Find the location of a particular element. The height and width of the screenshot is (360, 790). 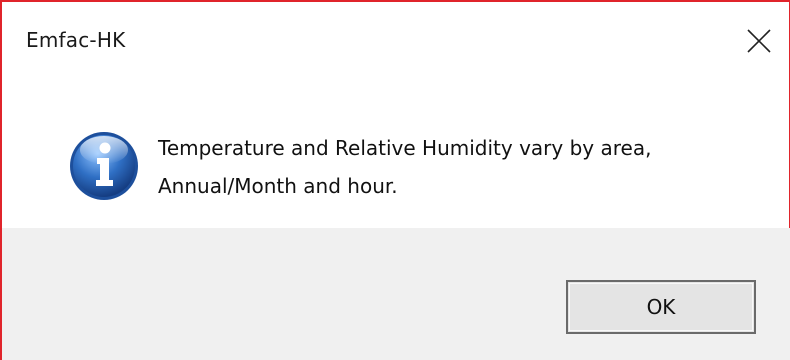

ok-button: OK is located at coordinates (661, 307).